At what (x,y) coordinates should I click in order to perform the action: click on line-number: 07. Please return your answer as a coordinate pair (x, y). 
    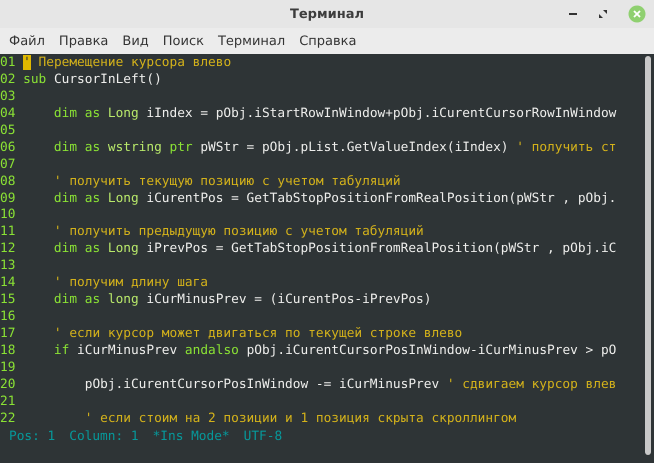
    Looking at the image, I should click on (8, 165).